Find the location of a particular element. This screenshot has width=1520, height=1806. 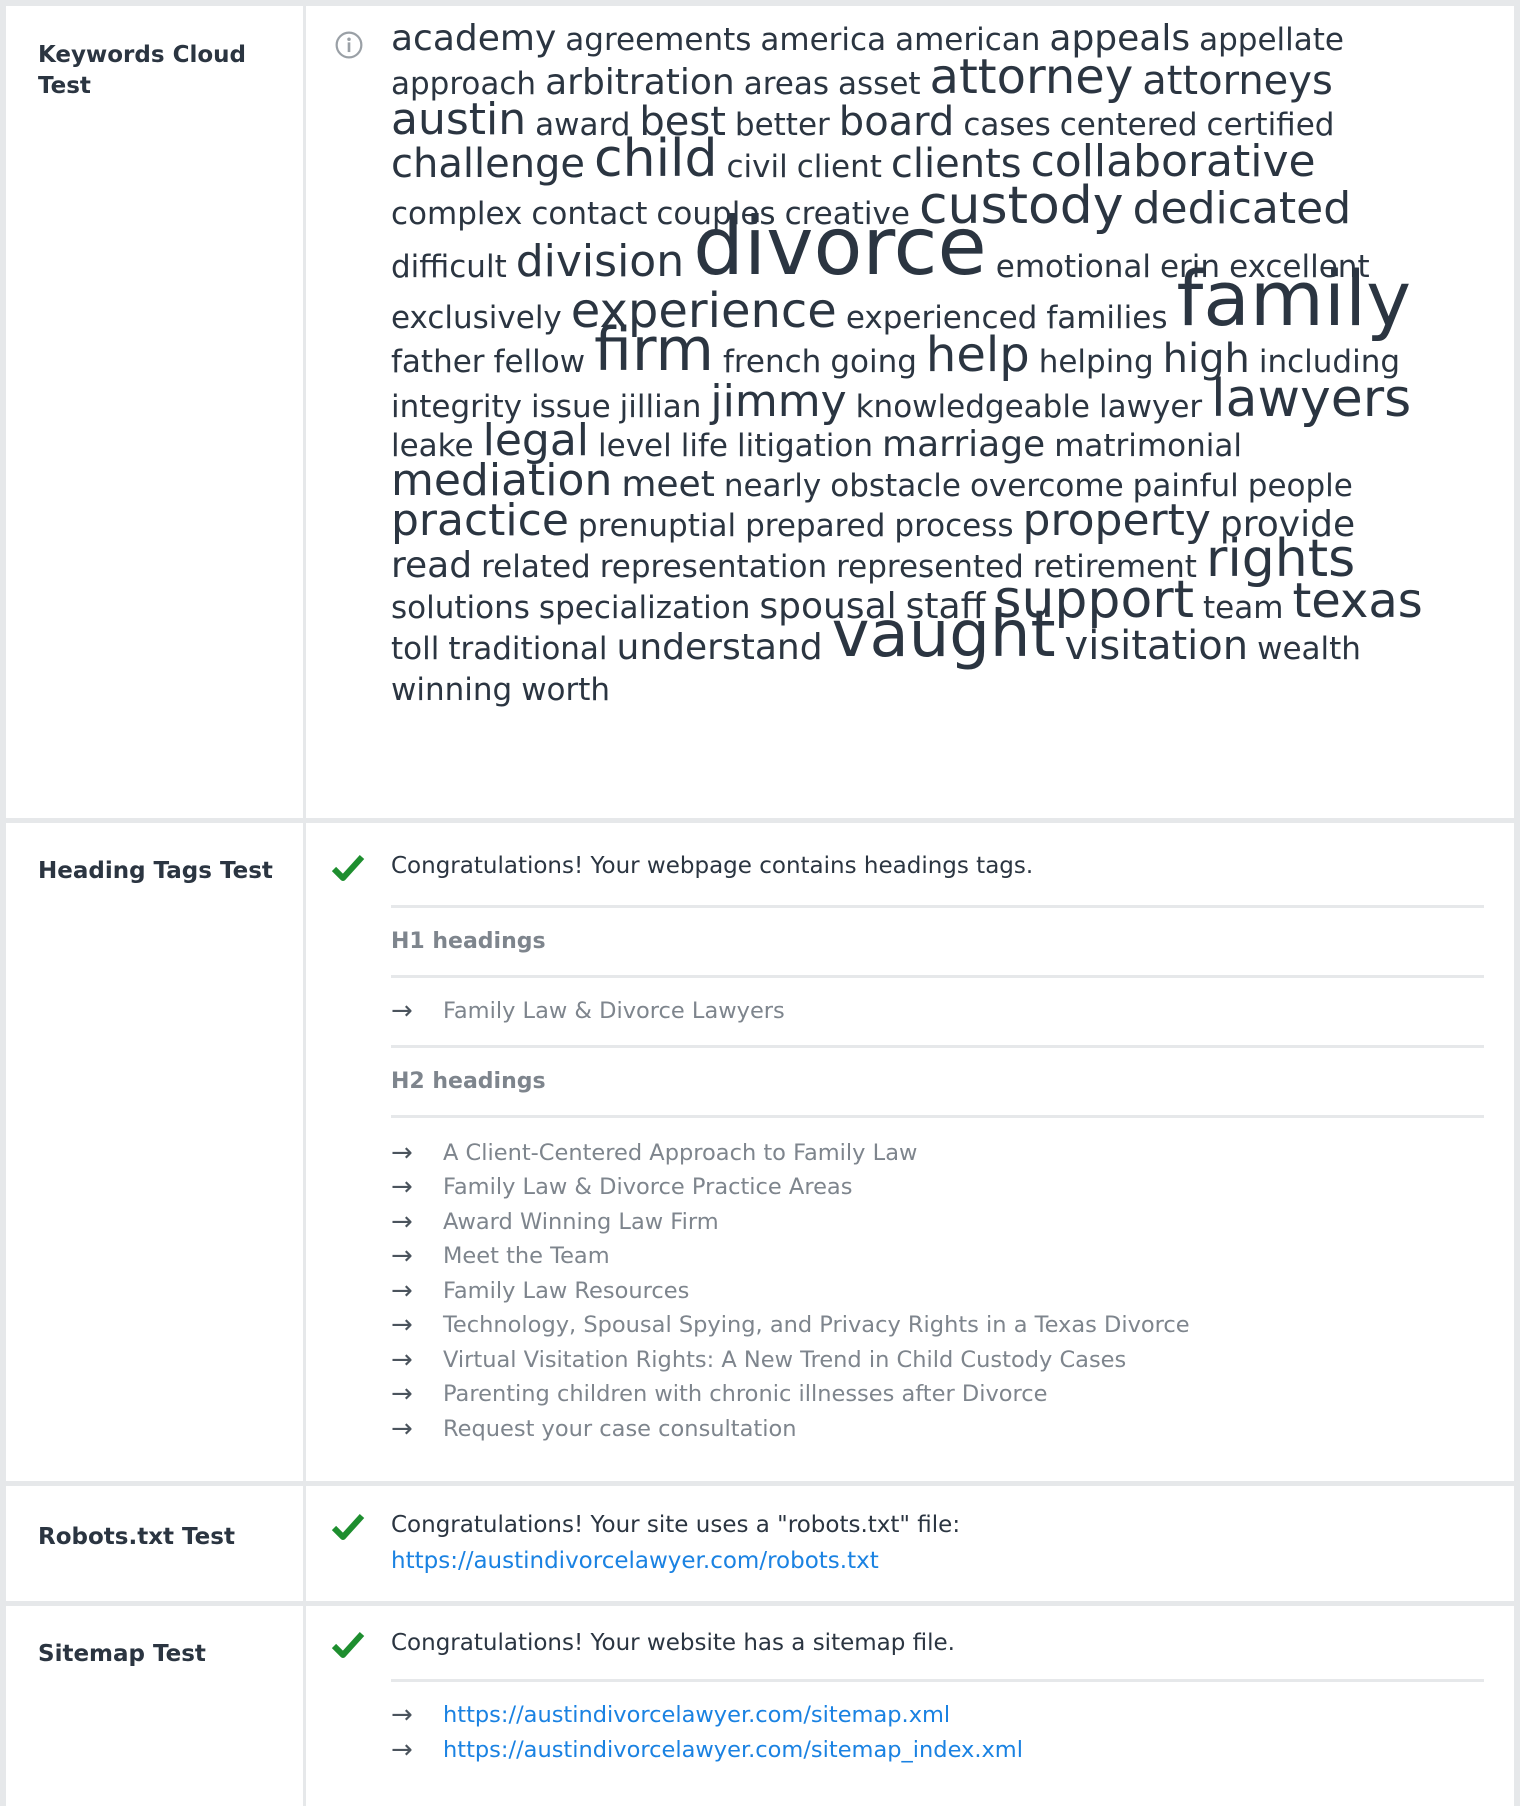

h1-heading-item: → Family Law & Divorce Lawyers is located at coordinates (937, 1011).